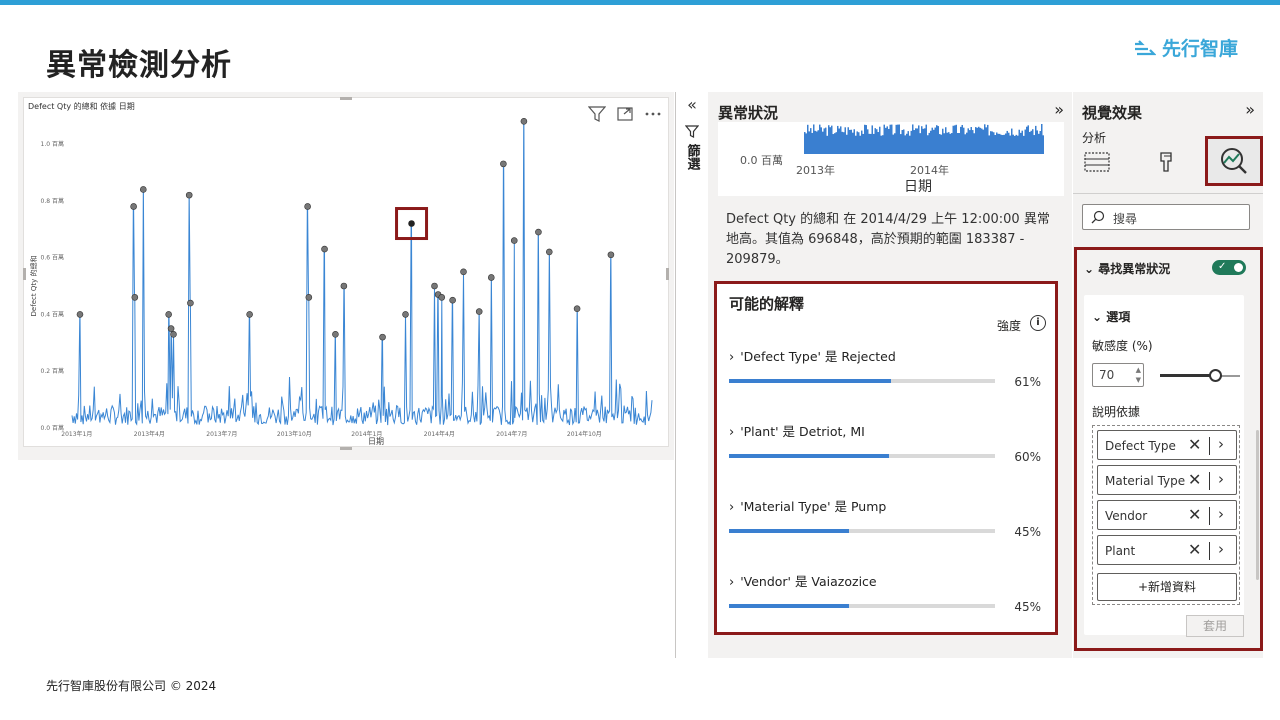  What do you see at coordinates (411, 223) in the screenshot?
I see `selected-anomaly-marker` at bounding box center [411, 223].